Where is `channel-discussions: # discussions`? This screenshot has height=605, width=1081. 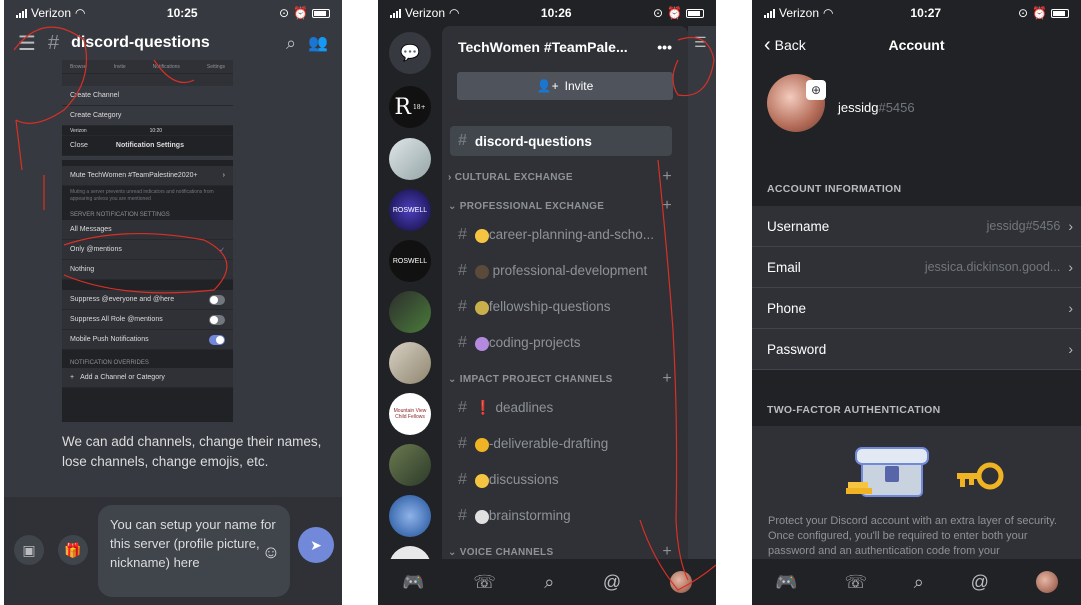 channel-discussions: # discussions is located at coordinates (561, 480).